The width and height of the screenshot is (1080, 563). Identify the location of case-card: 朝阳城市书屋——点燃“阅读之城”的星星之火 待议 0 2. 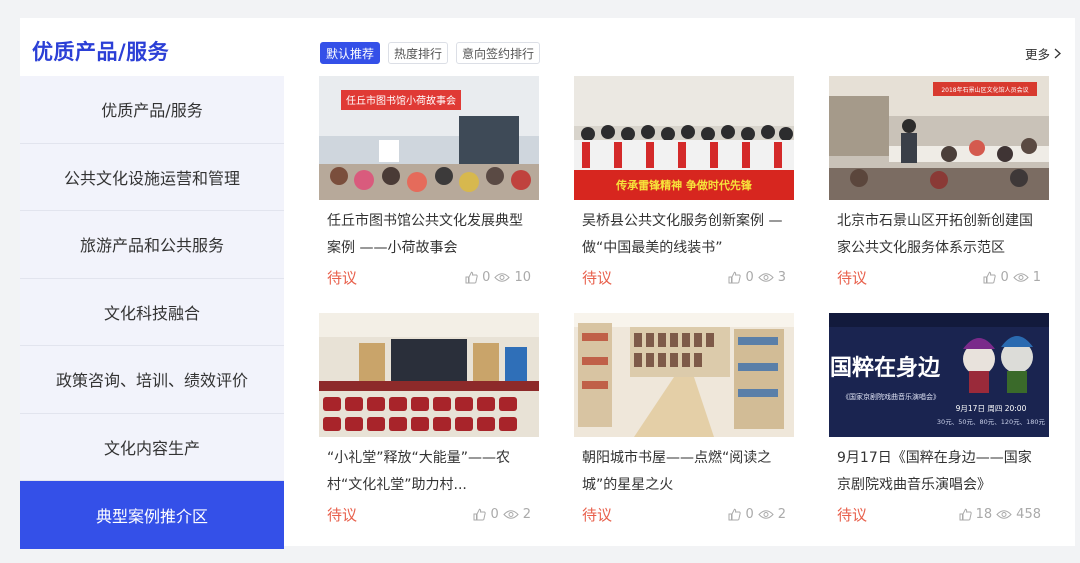
(684, 431).